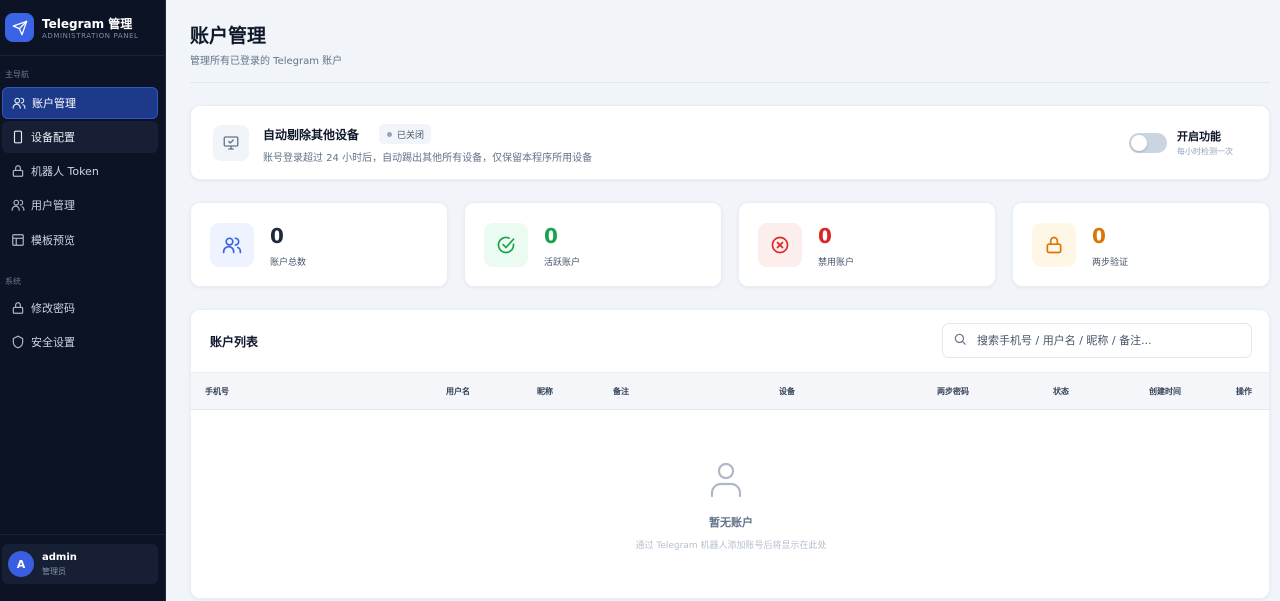 Image resolution: width=1280 pixels, height=601 pixels. Describe the element at coordinates (458, 391) in the screenshot. I see `column-header-username: 用户名` at that location.